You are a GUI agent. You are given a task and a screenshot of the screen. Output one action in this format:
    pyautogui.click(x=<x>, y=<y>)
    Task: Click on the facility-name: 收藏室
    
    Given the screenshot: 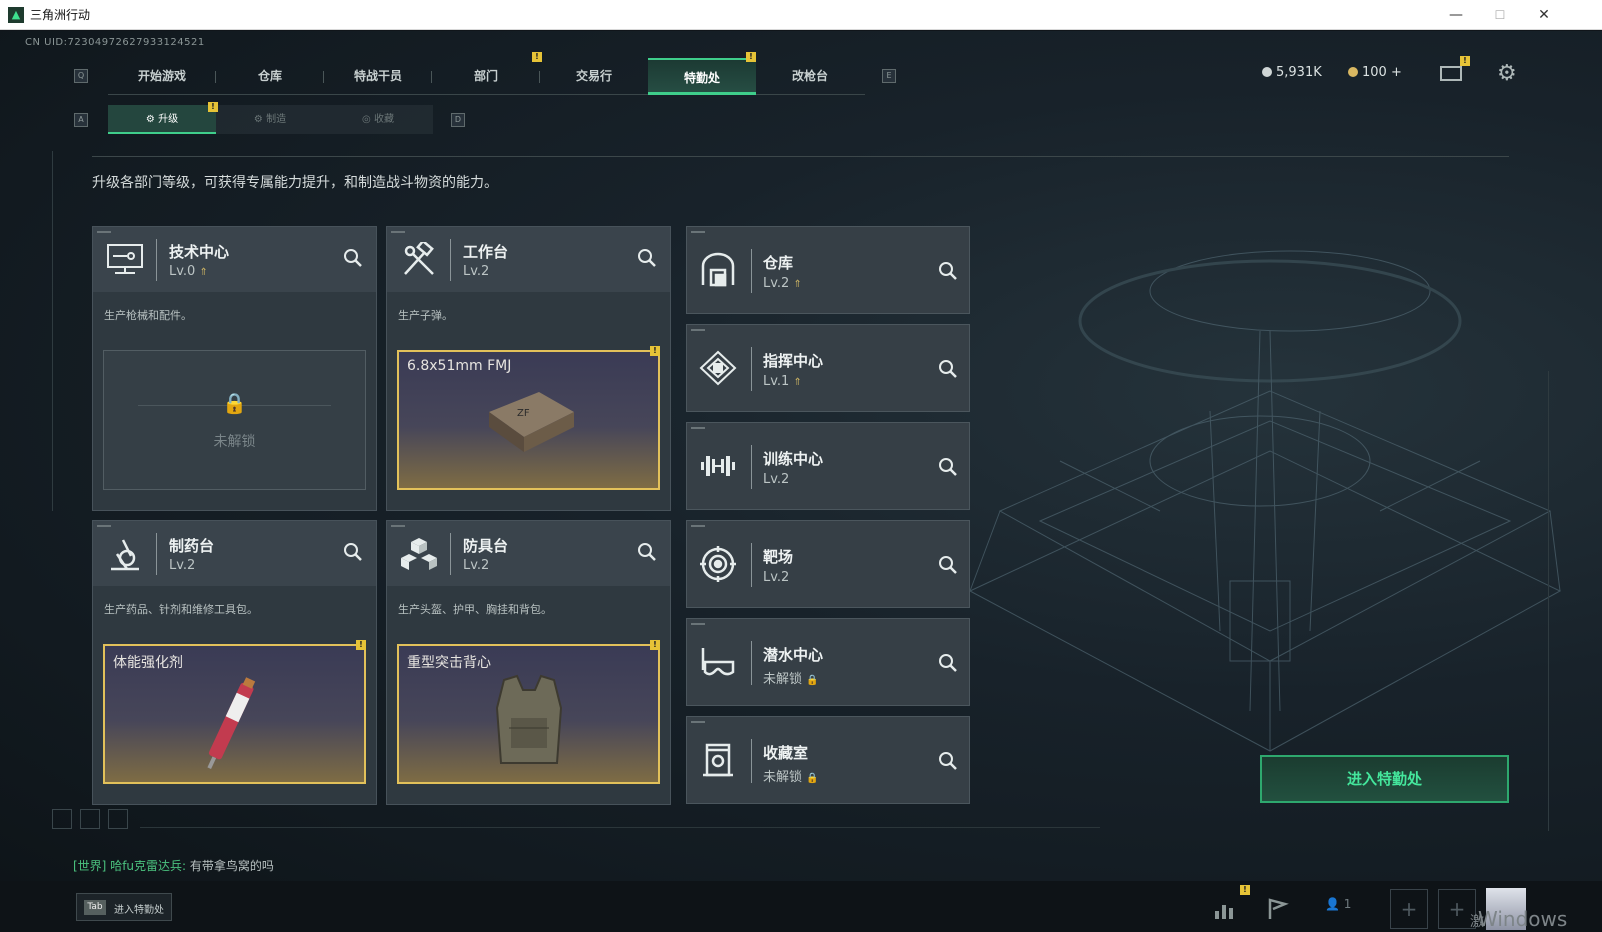 What is the action you would take?
    pyautogui.click(x=786, y=753)
    